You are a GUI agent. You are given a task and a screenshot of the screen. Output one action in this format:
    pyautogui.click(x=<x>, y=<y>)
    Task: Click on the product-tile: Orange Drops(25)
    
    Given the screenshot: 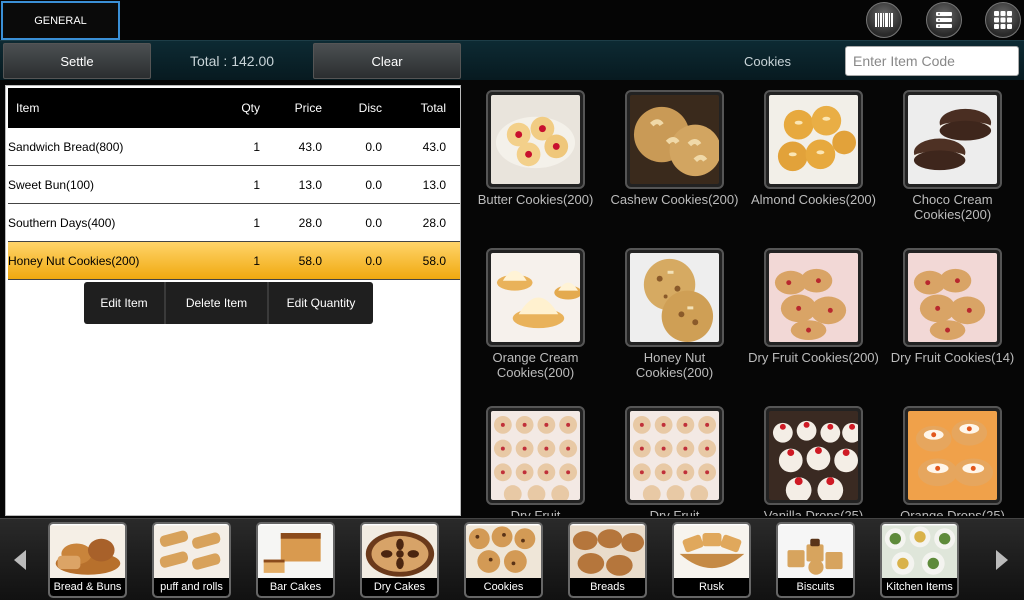 What is the action you would take?
    pyautogui.click(x=952, y=458)
    